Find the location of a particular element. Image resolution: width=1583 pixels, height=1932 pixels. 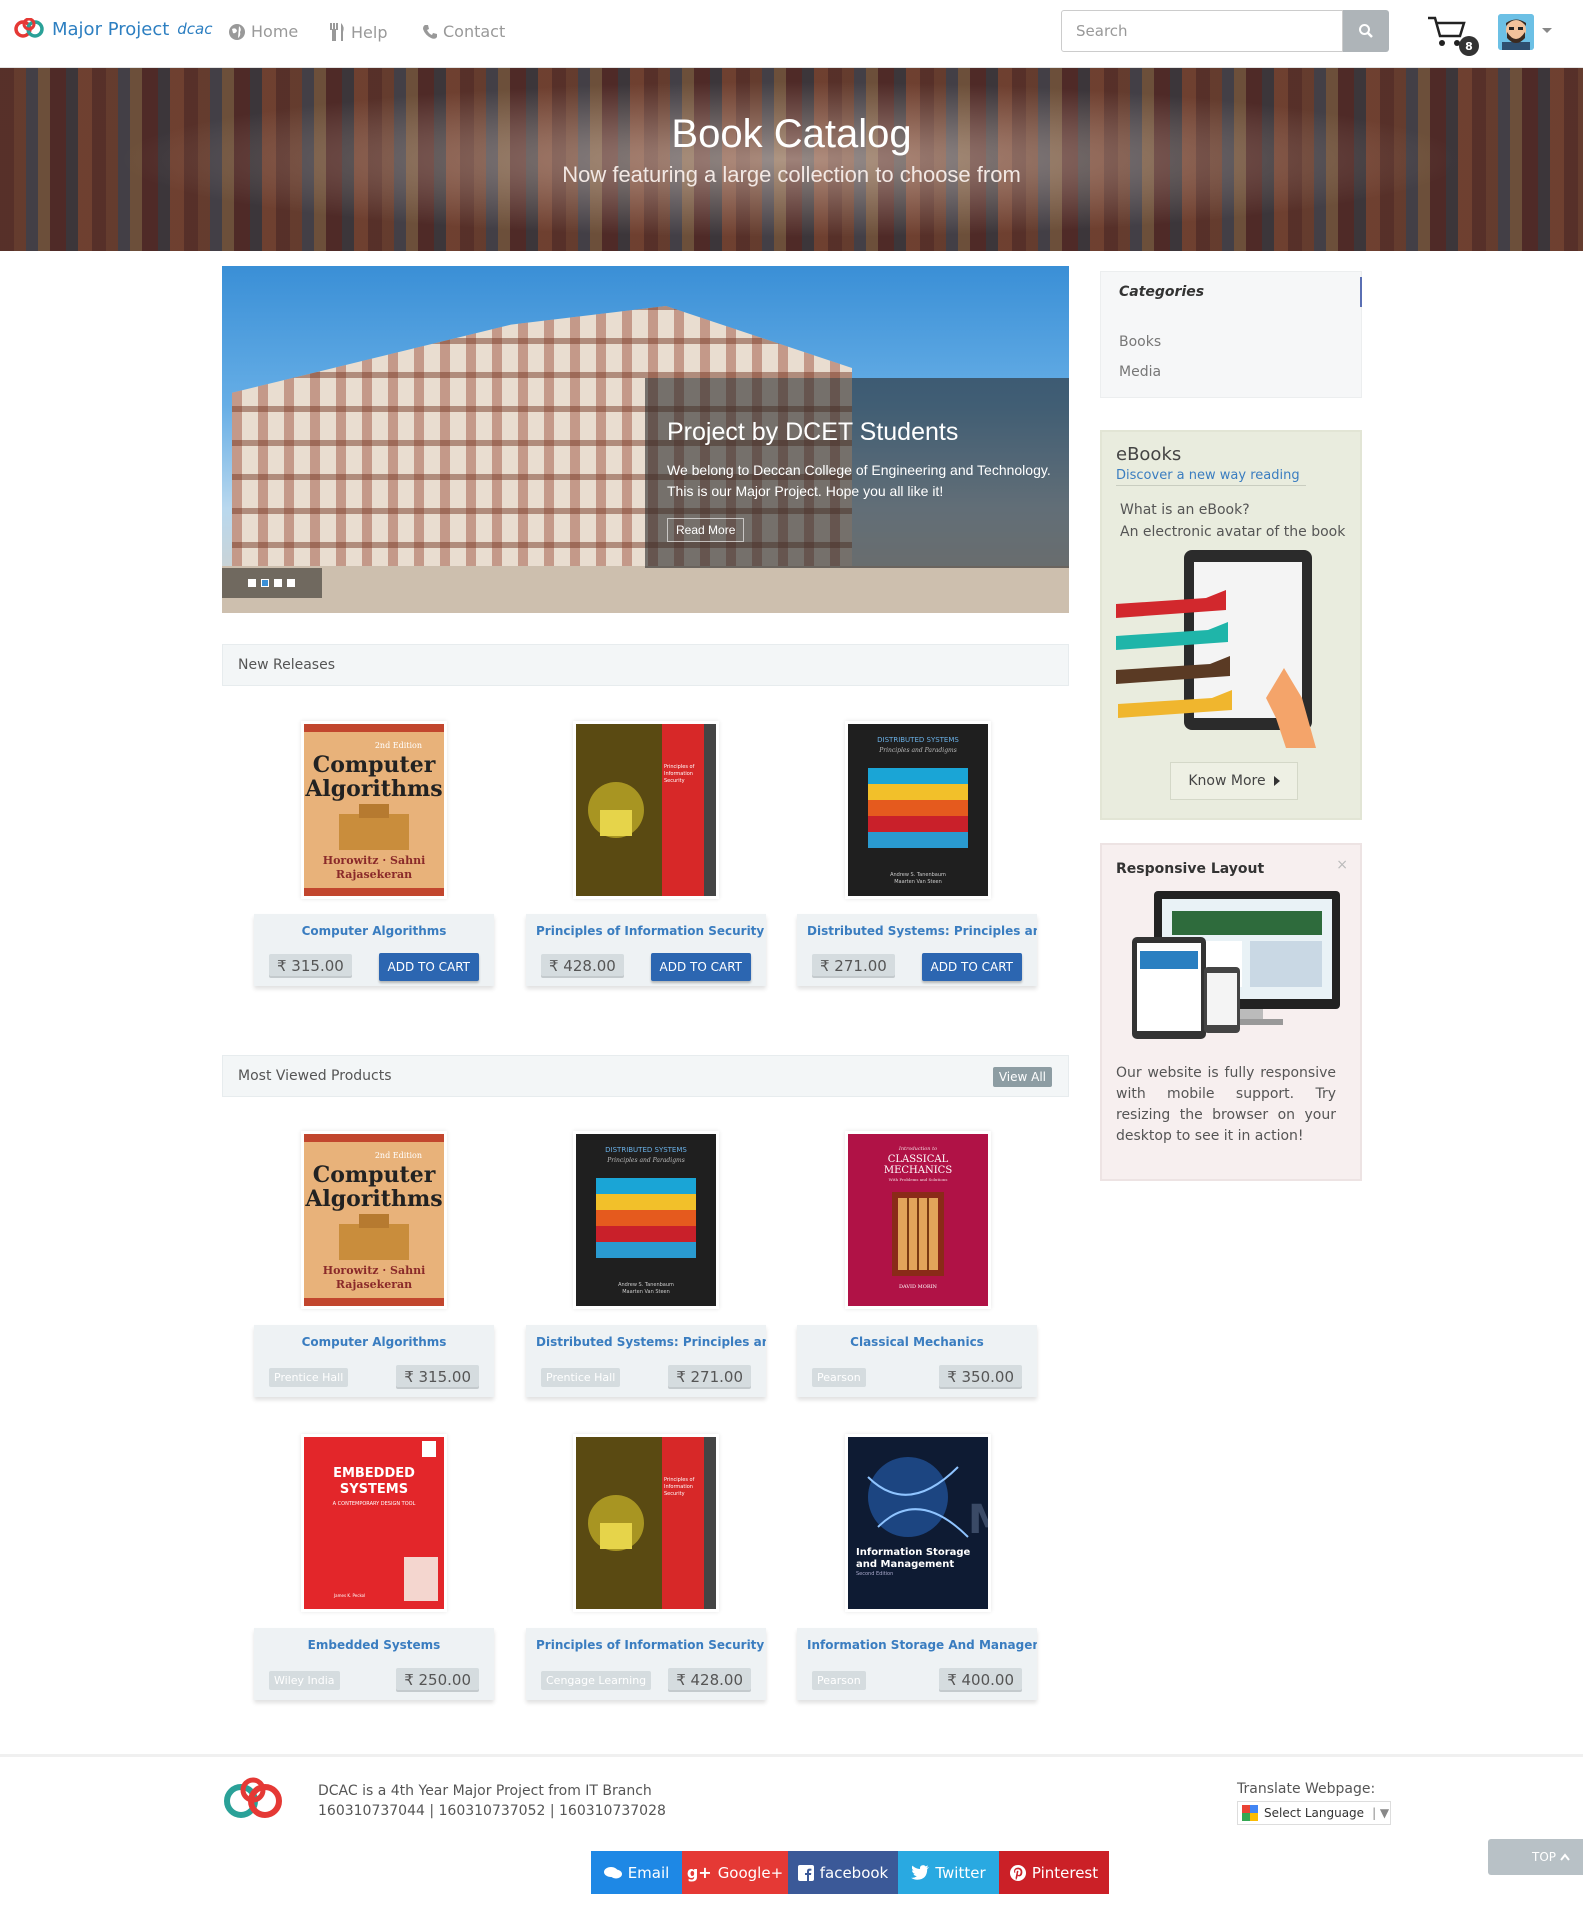

brand-link: Major Project dcac is located at coordinates (113, 29).